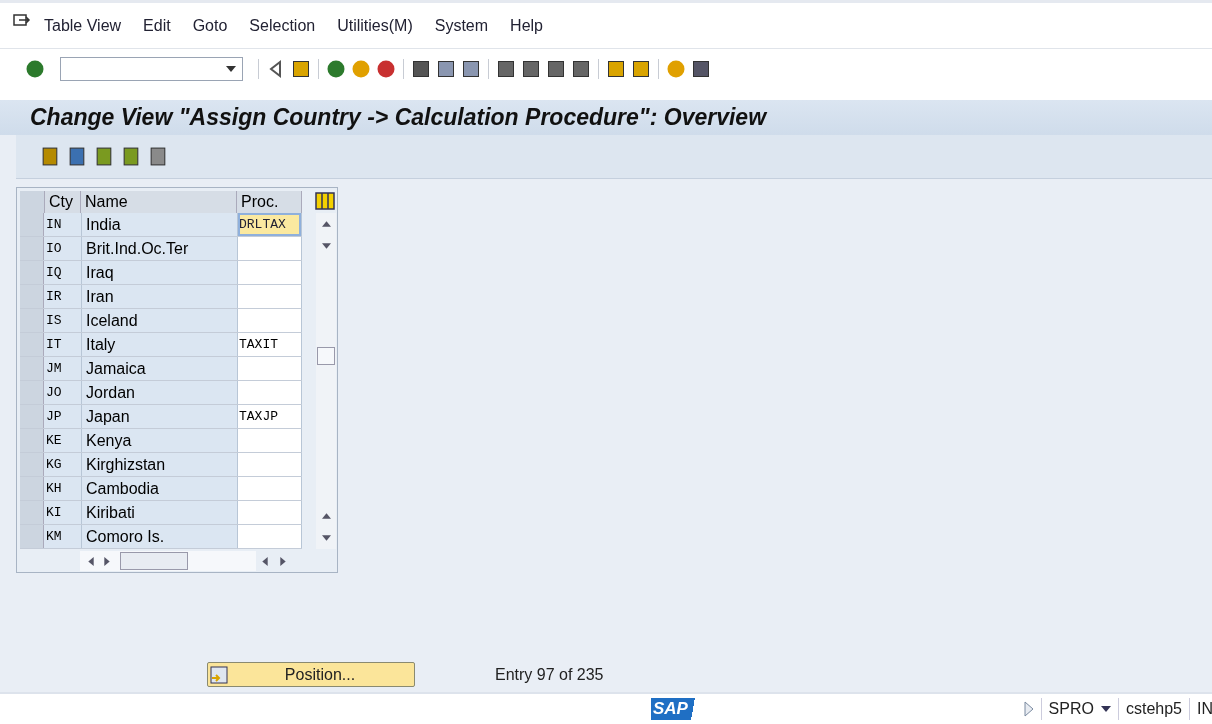 The image size is (1212, 724). What do you see at coordinates (282, 25) in the screenshot?
I see `menu-item: Selection` at bounding box center [282, 25].